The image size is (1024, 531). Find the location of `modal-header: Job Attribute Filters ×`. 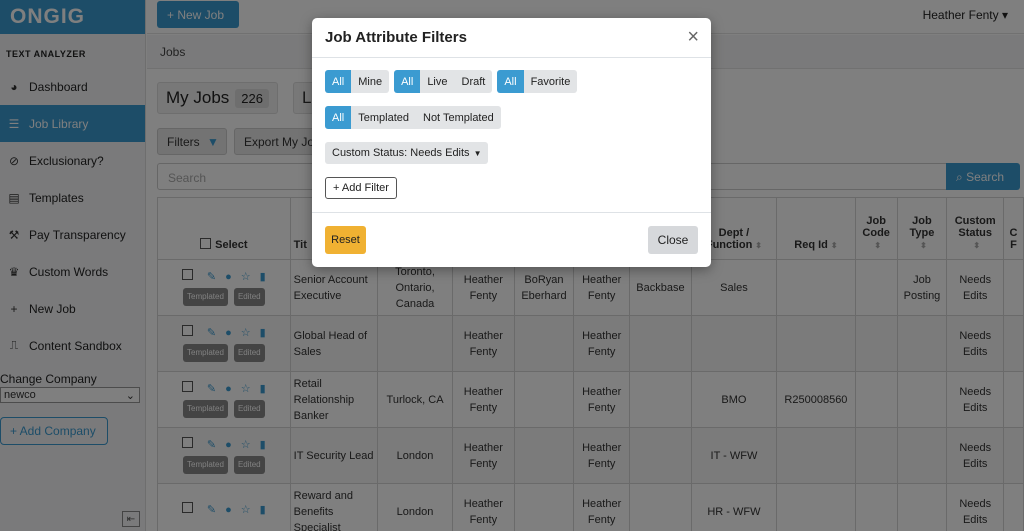

modal-header: Job Attribute Filters × is located at coordinates (511, 38).